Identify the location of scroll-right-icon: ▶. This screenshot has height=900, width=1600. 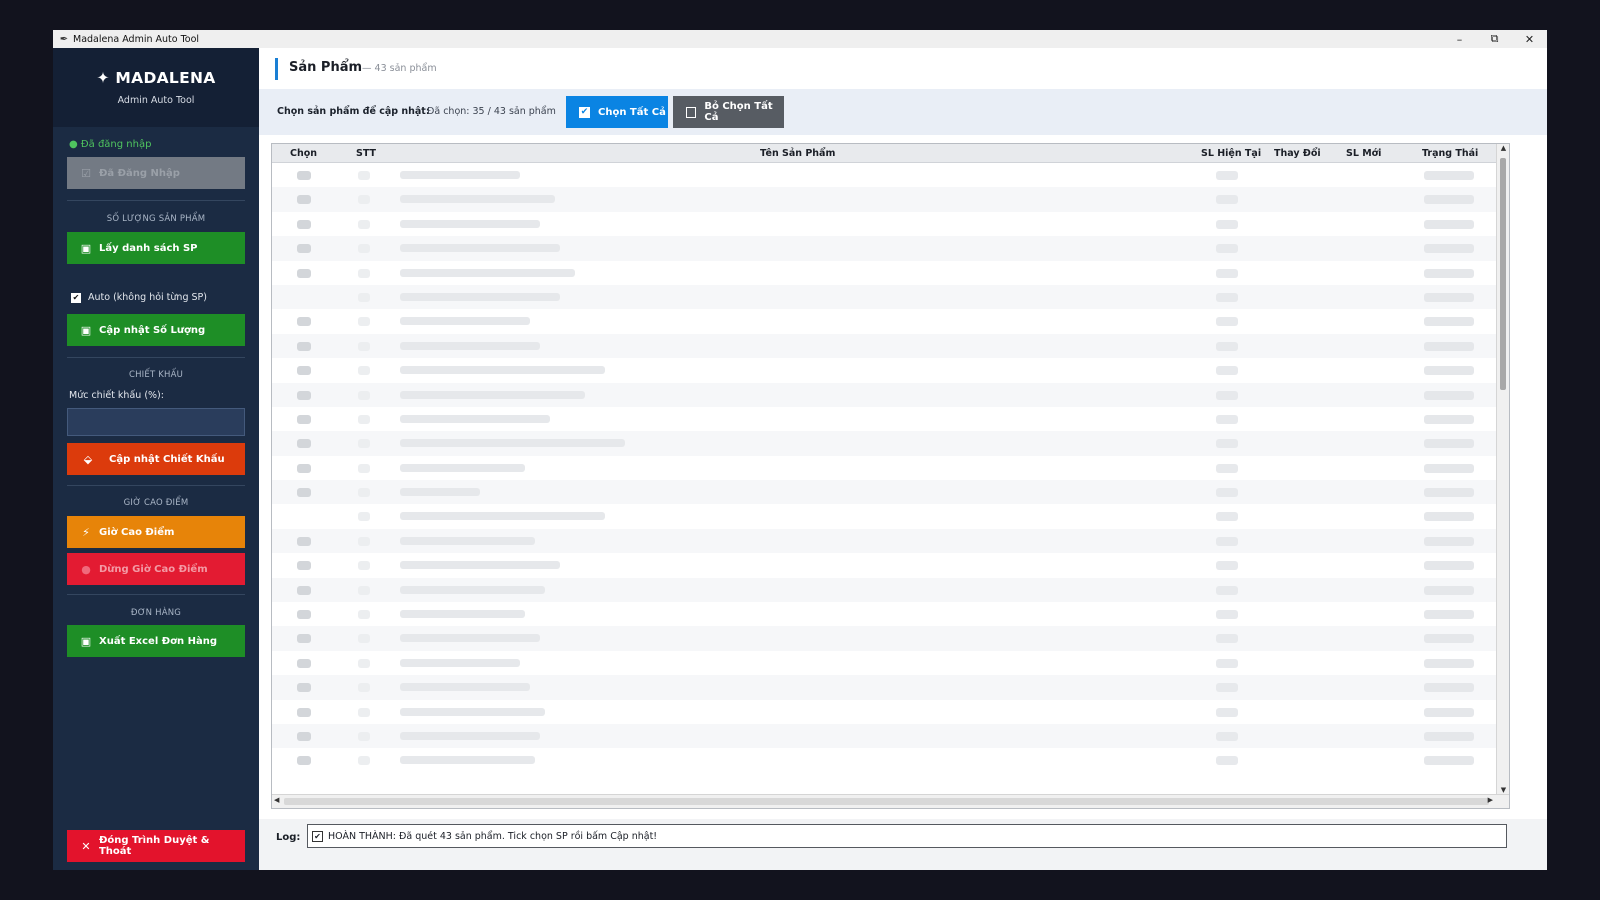
(1490, 800).